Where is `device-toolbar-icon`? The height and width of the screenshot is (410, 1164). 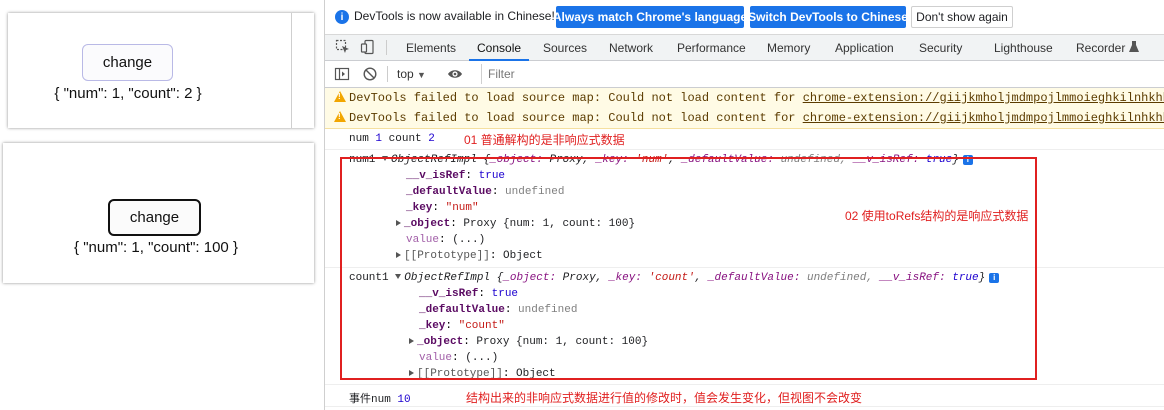
device-toolbar-icon is located at coordinates (368, 47).